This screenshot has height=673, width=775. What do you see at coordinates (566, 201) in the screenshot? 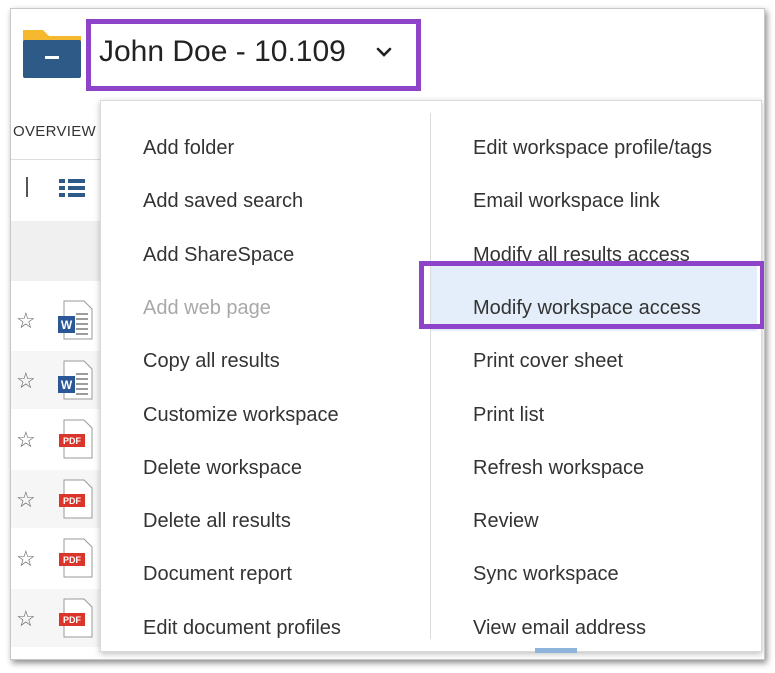
I see `menu-item-email-workspace-link: Email workspace link` at bounding box center [566, 201].